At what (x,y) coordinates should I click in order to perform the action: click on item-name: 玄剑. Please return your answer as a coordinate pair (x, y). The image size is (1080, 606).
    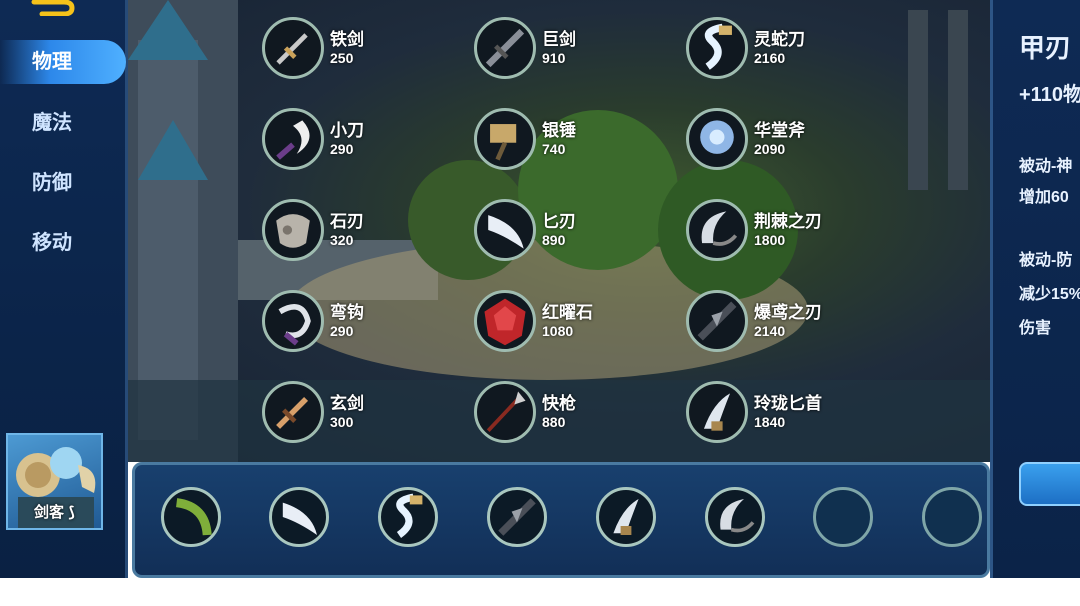
    Looking at the image, I should click on (347, 403).